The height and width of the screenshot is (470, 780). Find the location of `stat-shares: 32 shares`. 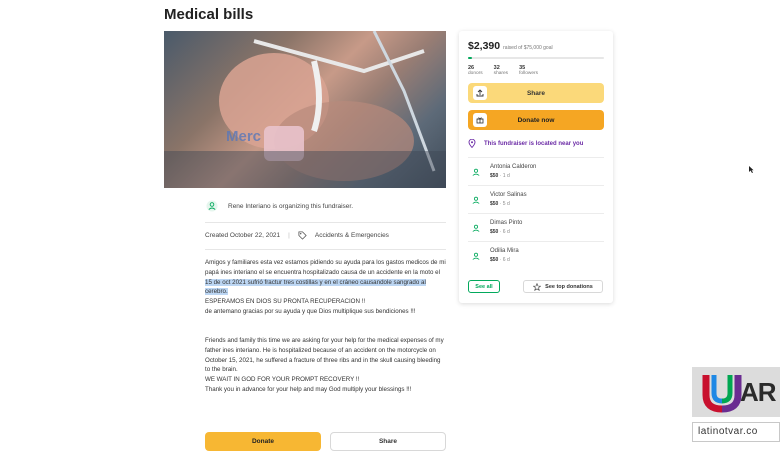

stat-shares: 32 shares is located at coordinates (501, 70).